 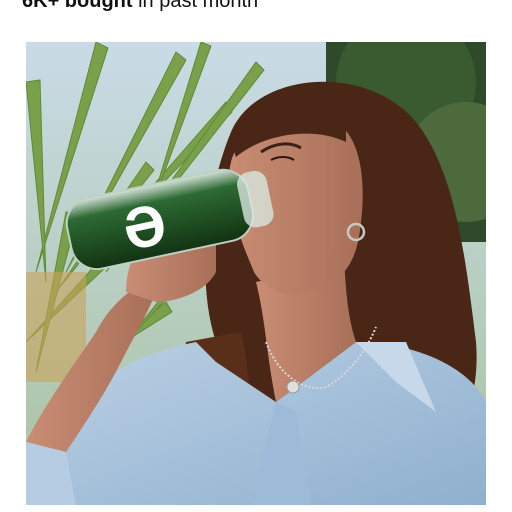 What do you see at coordinates (77, 6) in the screenshot?
I see `bought-count: 6K+ bought` at bounding box center [77, 6].